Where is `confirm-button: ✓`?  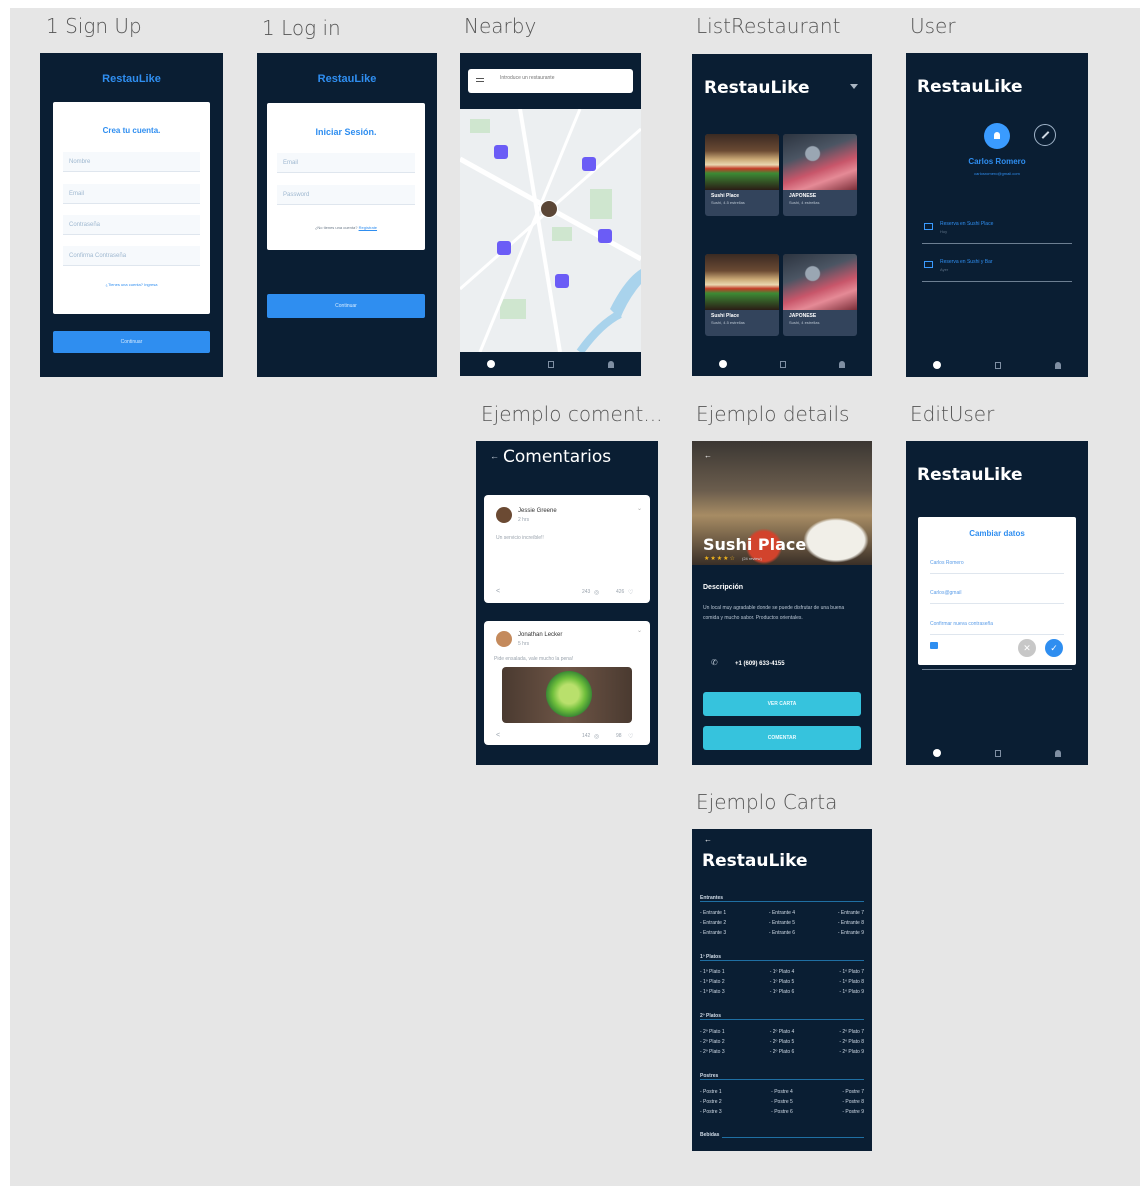 confirm-button: ✓ is located at coordinates (1054, 648).